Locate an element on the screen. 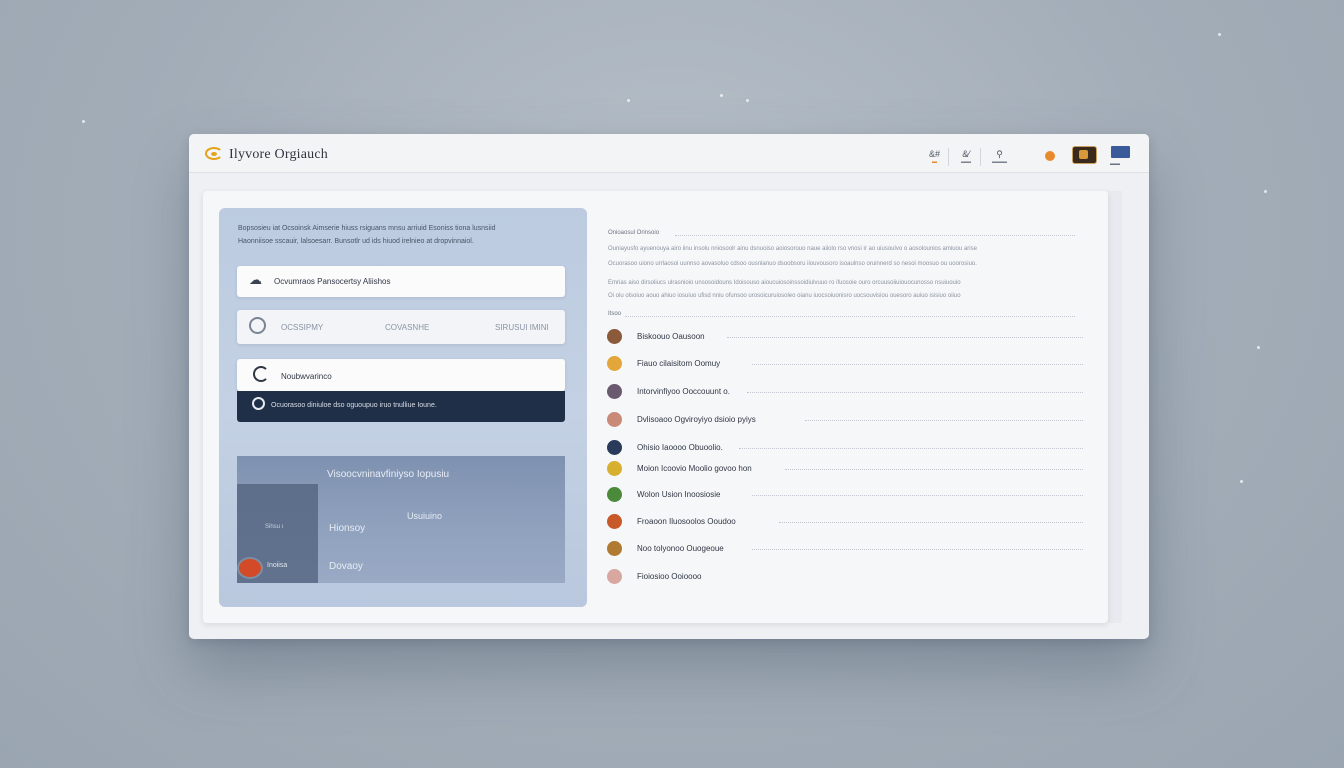  list-item: Noo tolyonoo Ouogeoue is located at coordinates (845, 549).